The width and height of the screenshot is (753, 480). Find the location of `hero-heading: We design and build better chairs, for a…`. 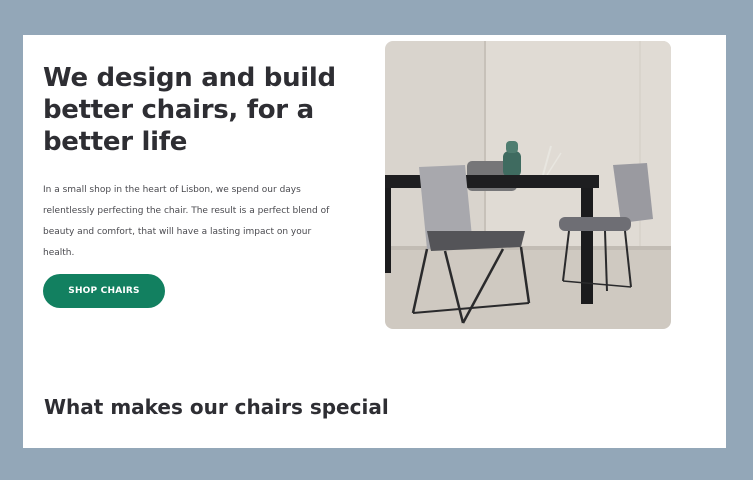

hero-heading: We design and build better chairs, for a… is located at coordinates (189, 110).